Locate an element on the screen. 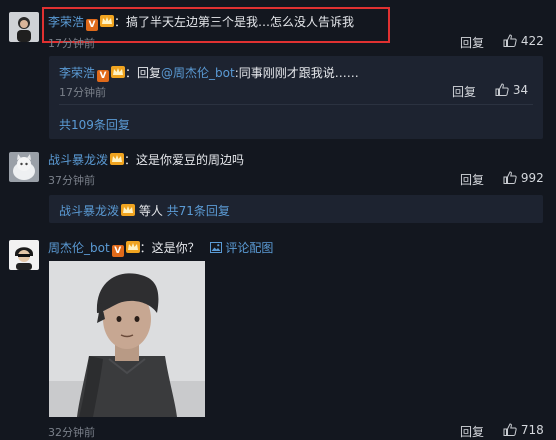  reply-summary-line: 战斗暴龙泼 等人 共71条回复 is located at coordinates (144, 210).